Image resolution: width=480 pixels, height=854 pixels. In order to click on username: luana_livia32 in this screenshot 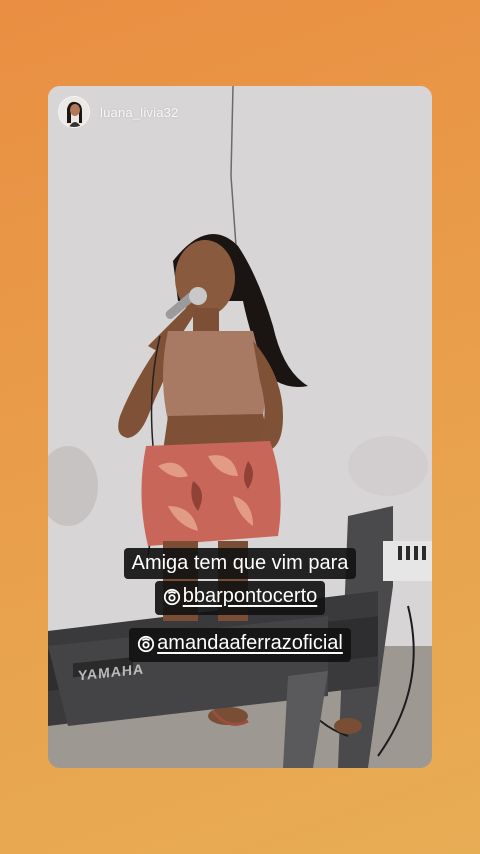, I will do `click(139, 112)`.